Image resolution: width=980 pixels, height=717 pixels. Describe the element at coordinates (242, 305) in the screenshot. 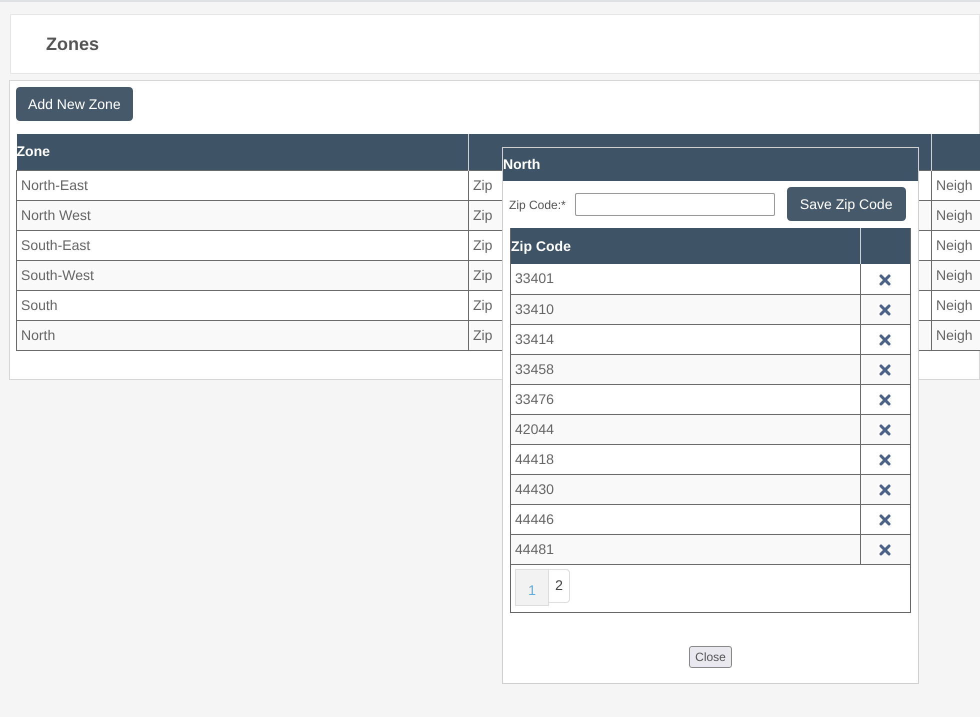

I see `table-cell: South` at that location.